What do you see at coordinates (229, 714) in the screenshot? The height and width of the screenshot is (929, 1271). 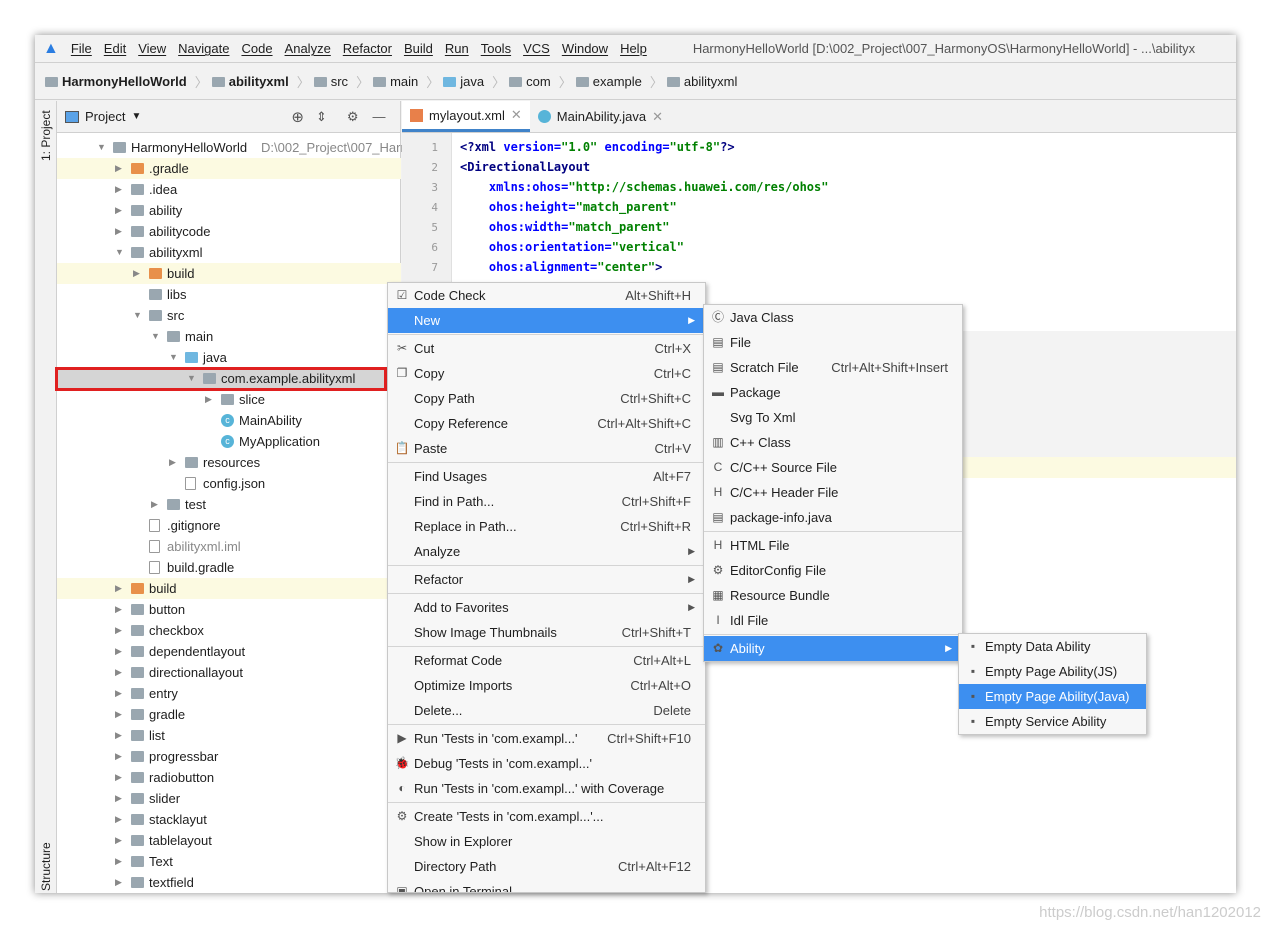 I see `tree-item: ▶ gradle` at bounding box center [229, 714].